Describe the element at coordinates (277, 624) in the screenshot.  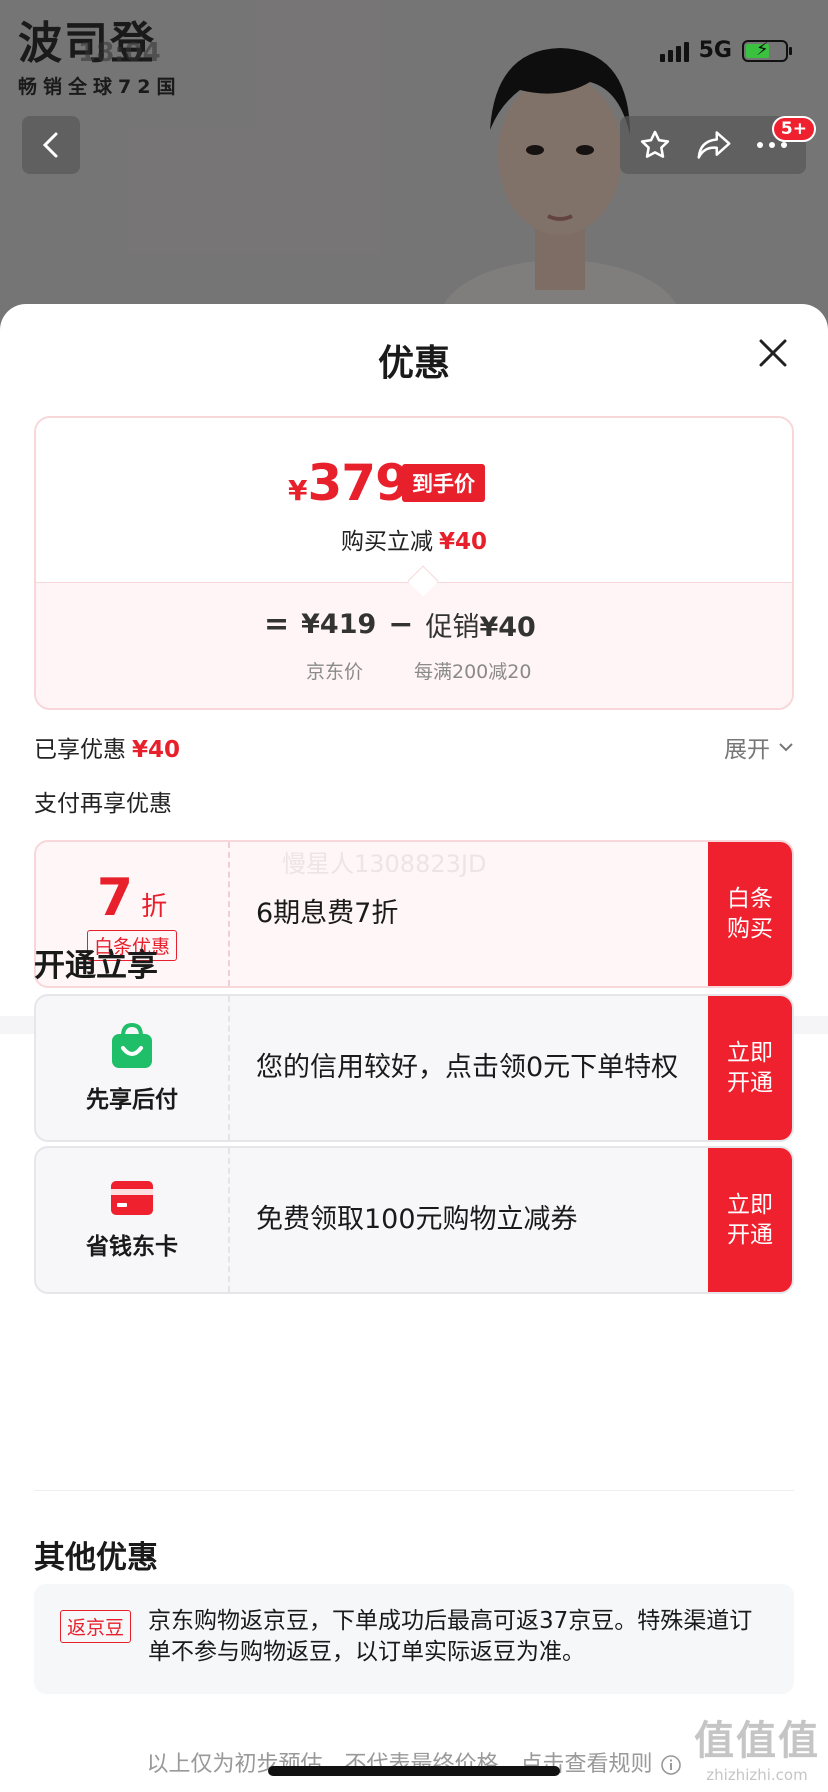
I see `equals-sign: =` at that location.